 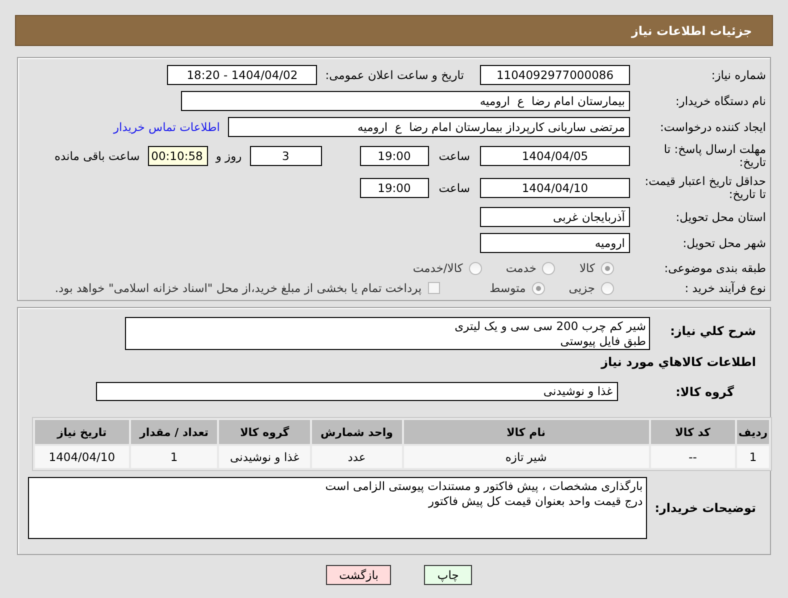 What do you see at coordinates (238, 288) in the screenshot?
I see `payment-note-label: پرداخت تمام یا بخشی از مبلغ خرید،از محل "اسناد خزانه اسلامی" خواهد بود.` at bounding box center [238, 288].